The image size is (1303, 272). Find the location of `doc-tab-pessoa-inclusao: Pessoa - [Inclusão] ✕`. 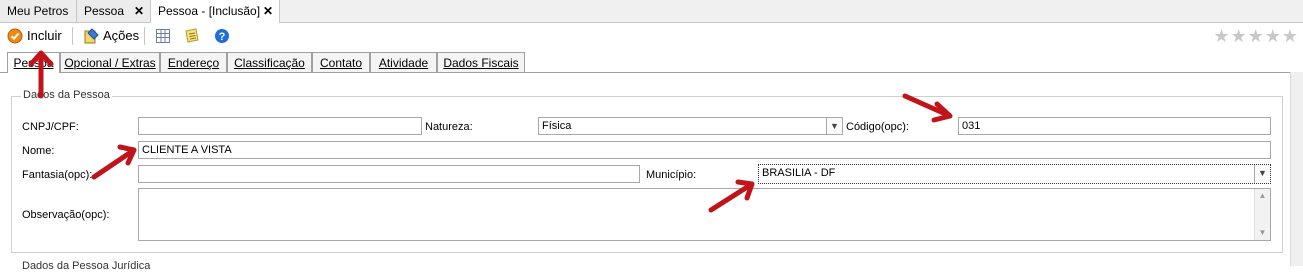

doc-tab-pessoa-inclusao: Pessoa - [Inclusão] ✕ is located at coordinates (215, 11).